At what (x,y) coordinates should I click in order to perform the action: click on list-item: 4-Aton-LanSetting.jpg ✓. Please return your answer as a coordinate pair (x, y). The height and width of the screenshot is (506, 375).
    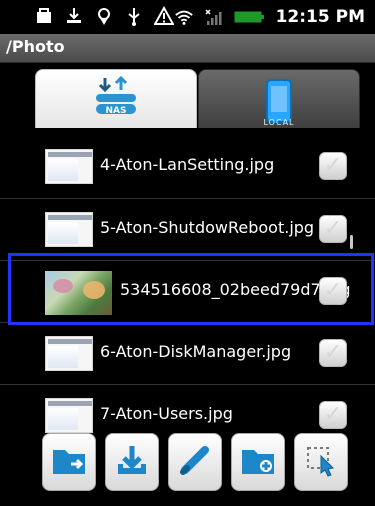
    Looking at the image, I should click on (187, 166).